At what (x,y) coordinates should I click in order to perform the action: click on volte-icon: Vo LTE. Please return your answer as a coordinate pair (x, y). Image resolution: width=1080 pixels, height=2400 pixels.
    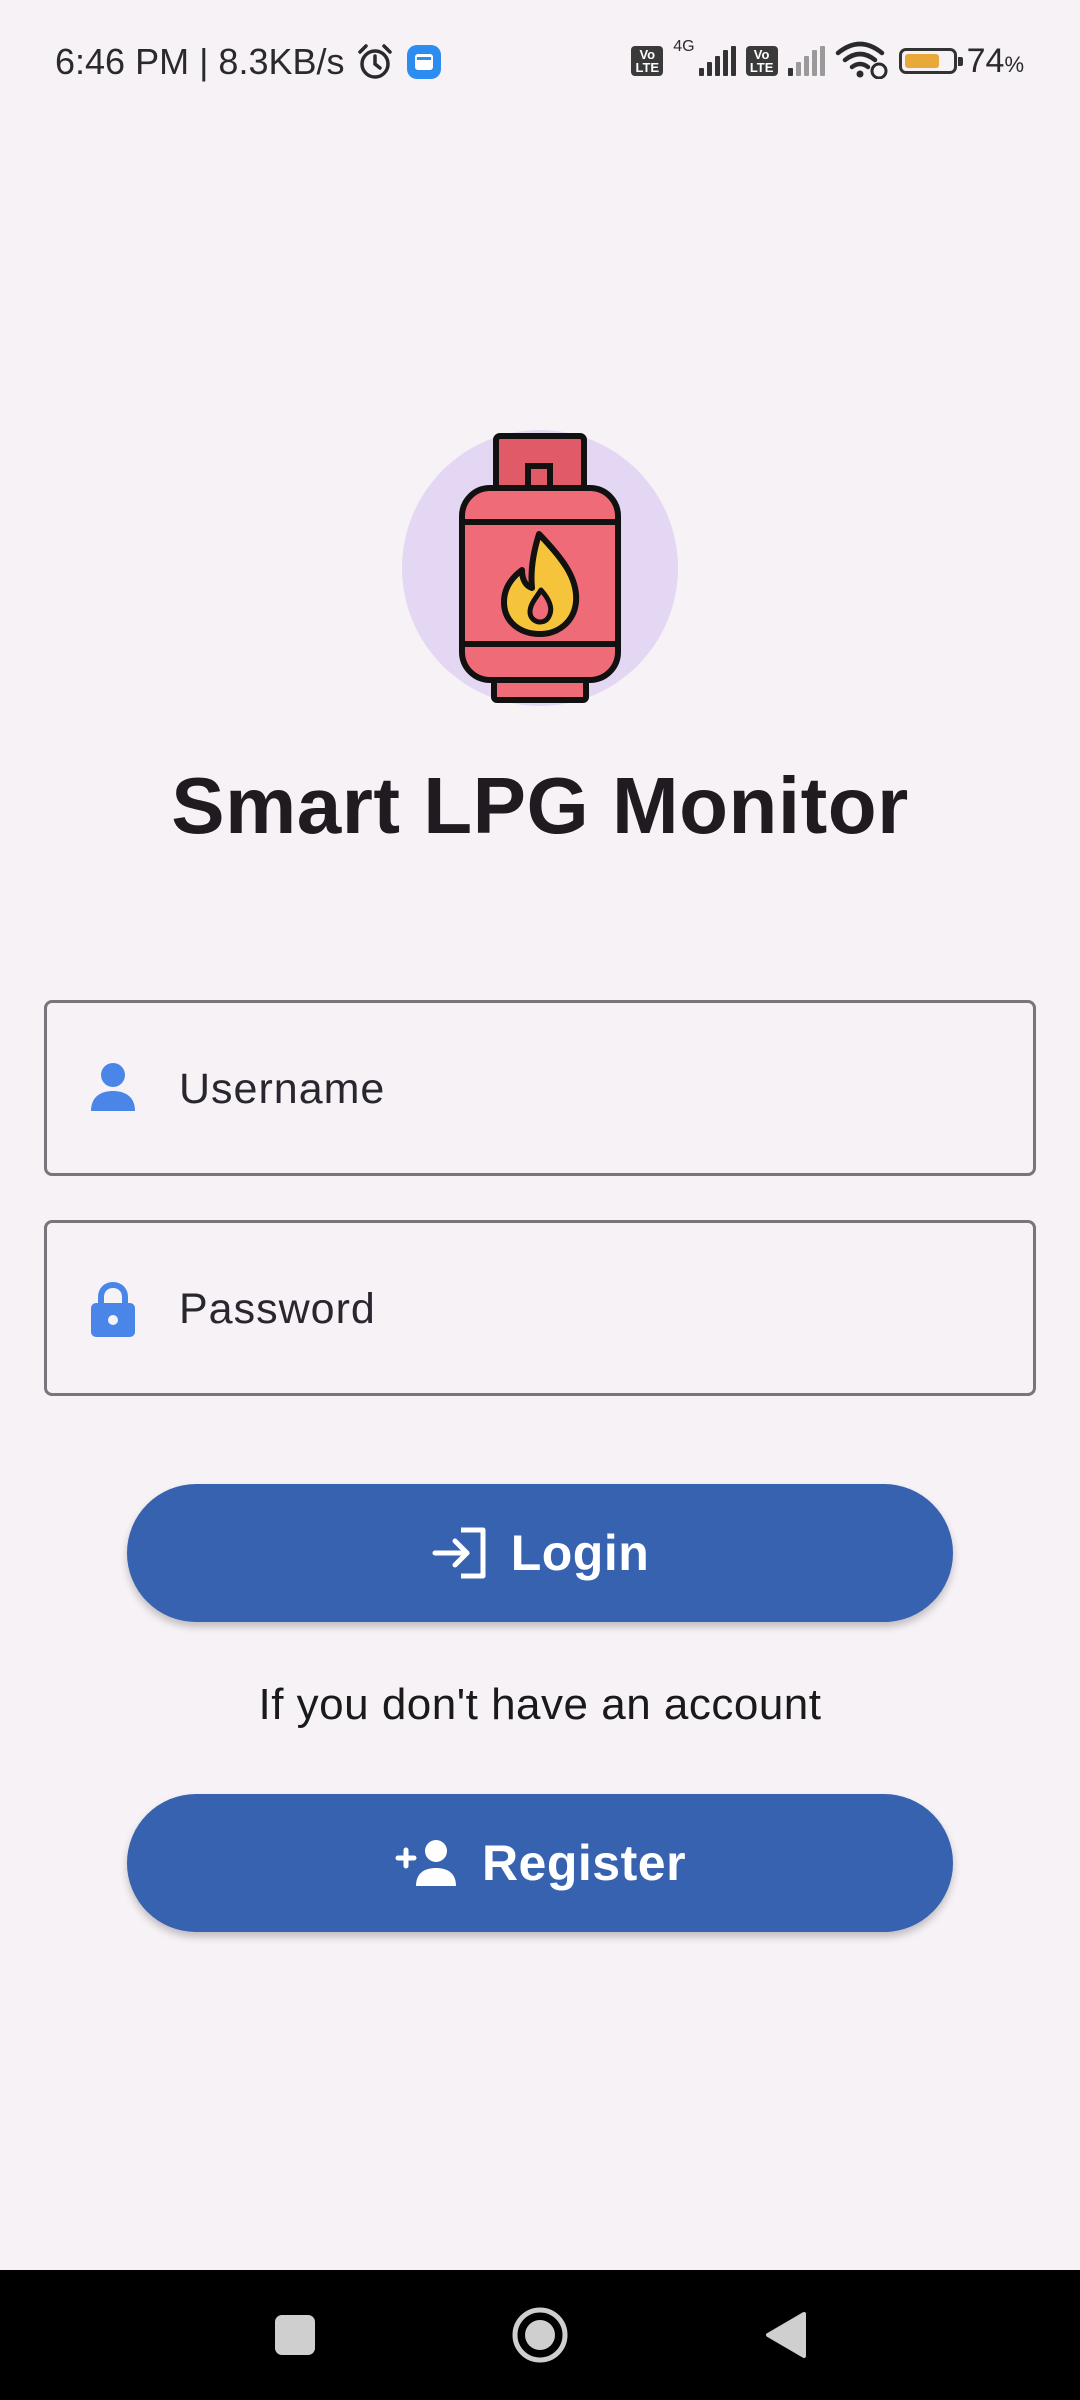
    Looking at the image, I should click on (647, 61).